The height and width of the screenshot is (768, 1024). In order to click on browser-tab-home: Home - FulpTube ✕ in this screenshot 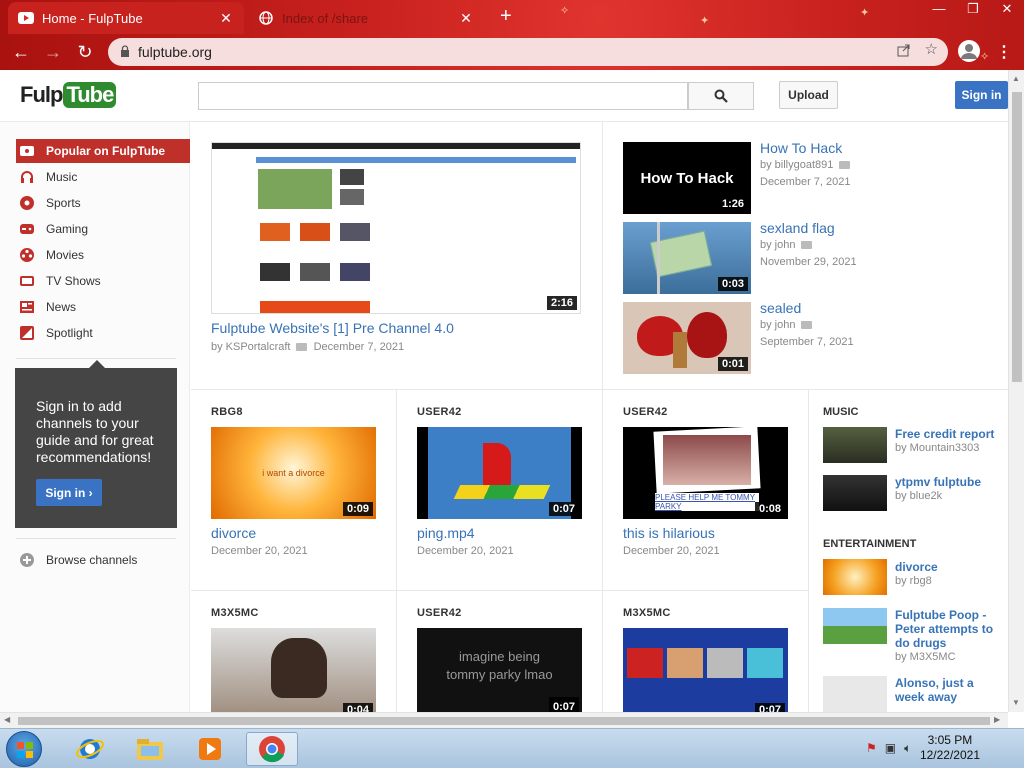, I will do `click(126, 18)`.